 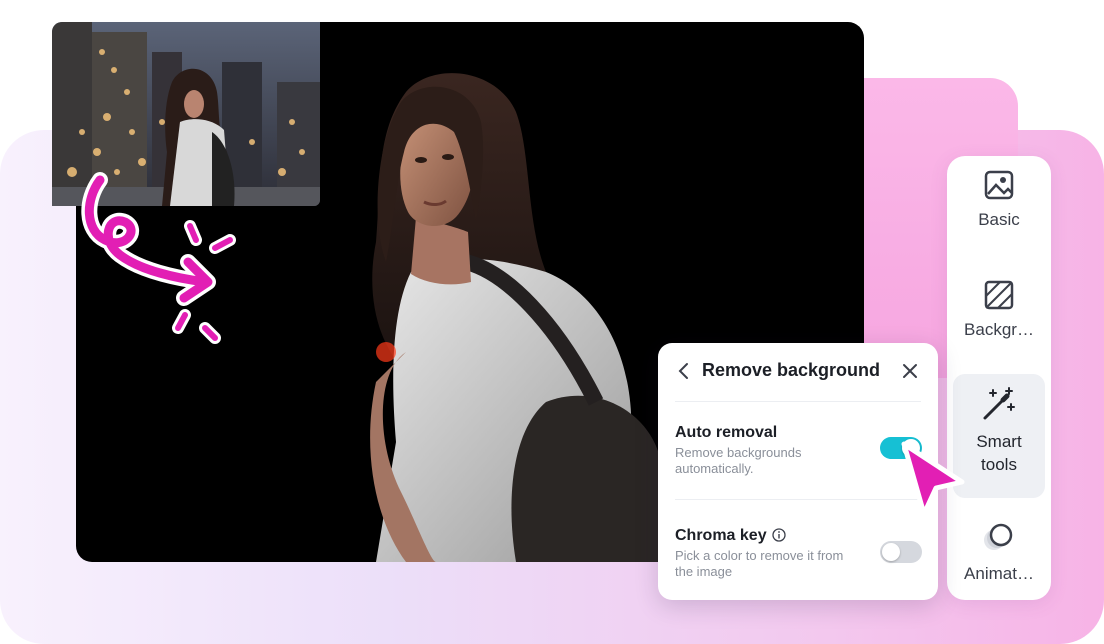 What do you see at coordinates (999, 185) in the screenshot?
I see `image-icon` at bounding box center [999, 185].